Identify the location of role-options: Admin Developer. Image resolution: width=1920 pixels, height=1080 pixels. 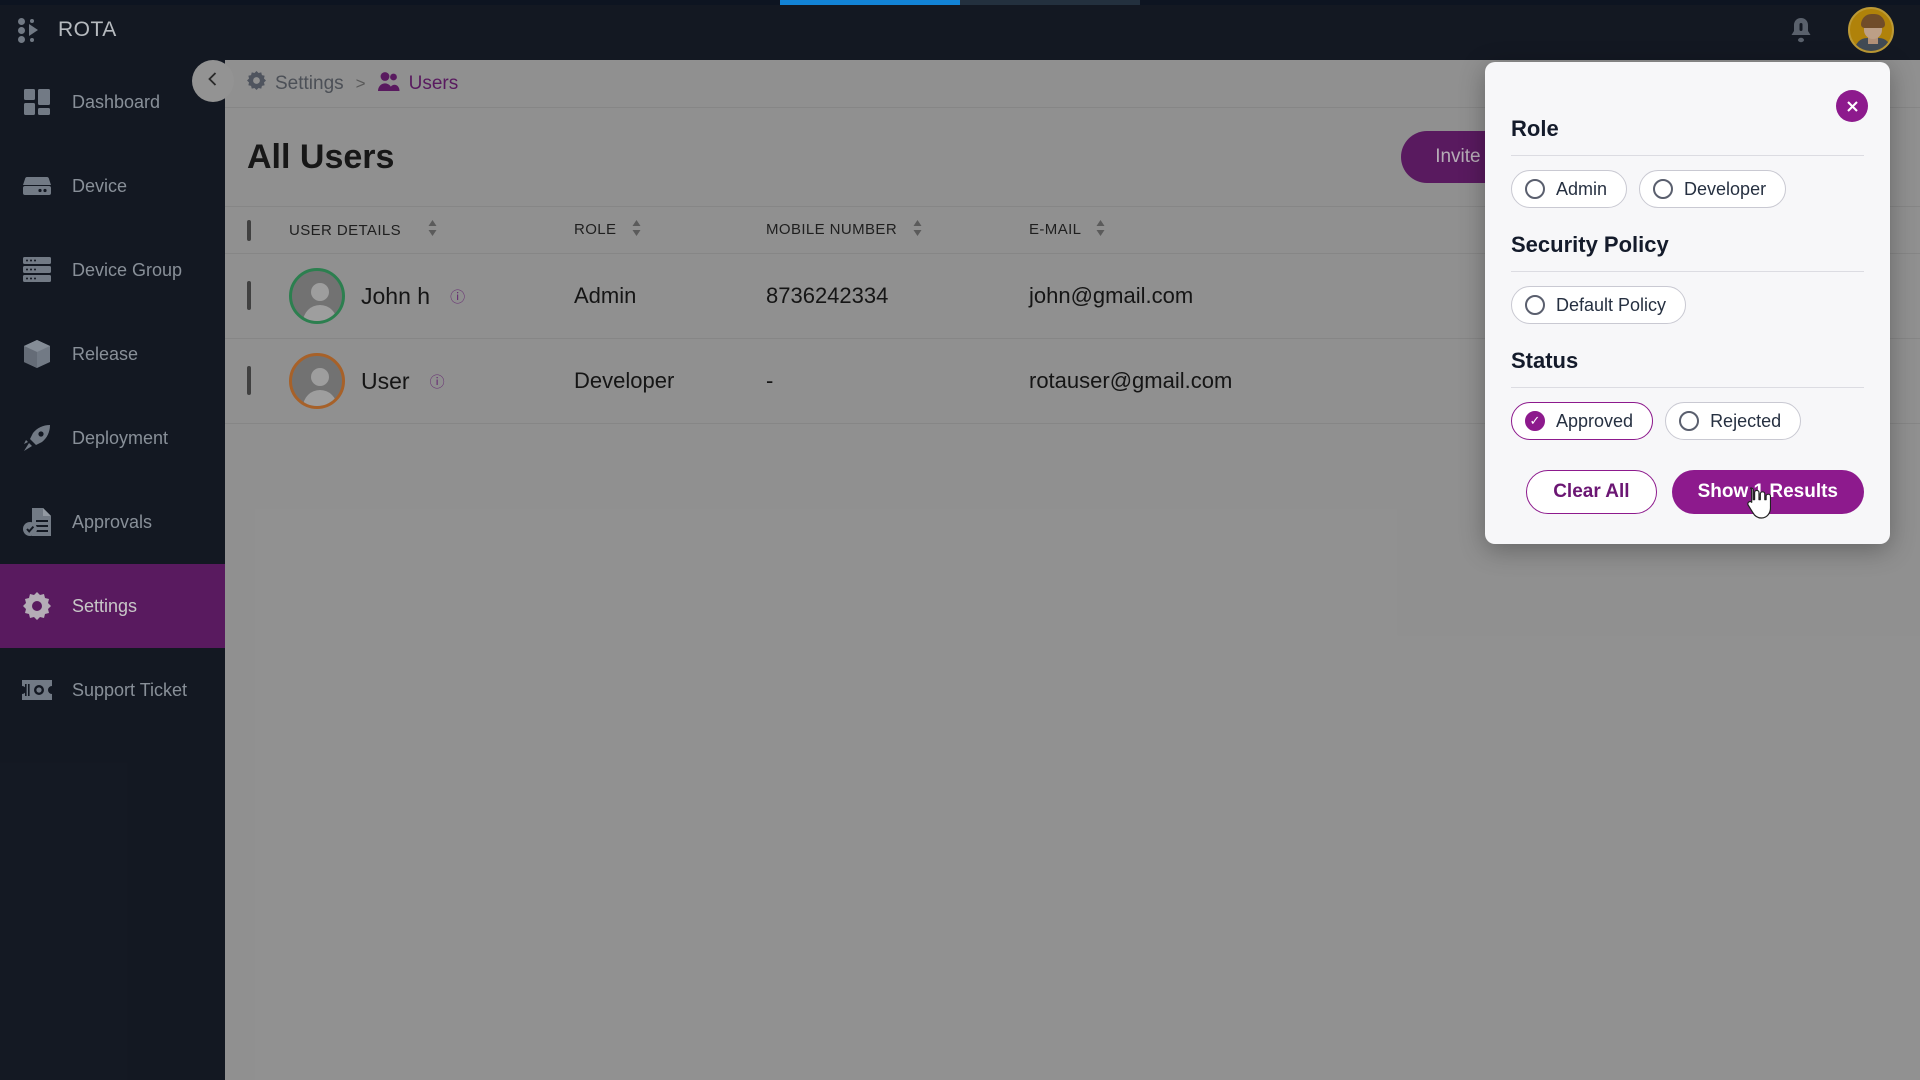
(1687, 189).